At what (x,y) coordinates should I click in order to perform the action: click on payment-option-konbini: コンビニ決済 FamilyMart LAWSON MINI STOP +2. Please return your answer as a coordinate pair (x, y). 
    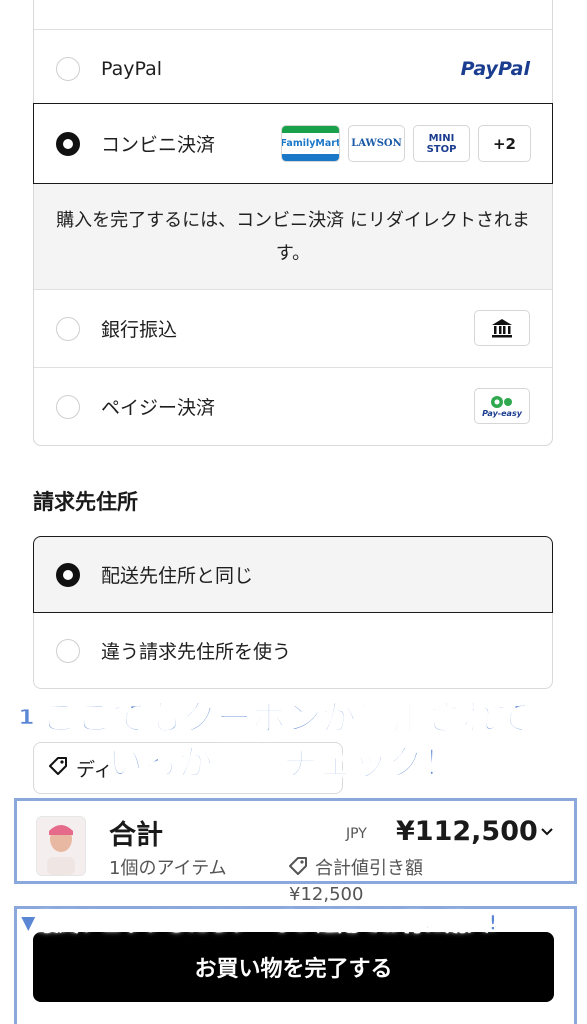
    Looking at the image, I should click on (293, 143).